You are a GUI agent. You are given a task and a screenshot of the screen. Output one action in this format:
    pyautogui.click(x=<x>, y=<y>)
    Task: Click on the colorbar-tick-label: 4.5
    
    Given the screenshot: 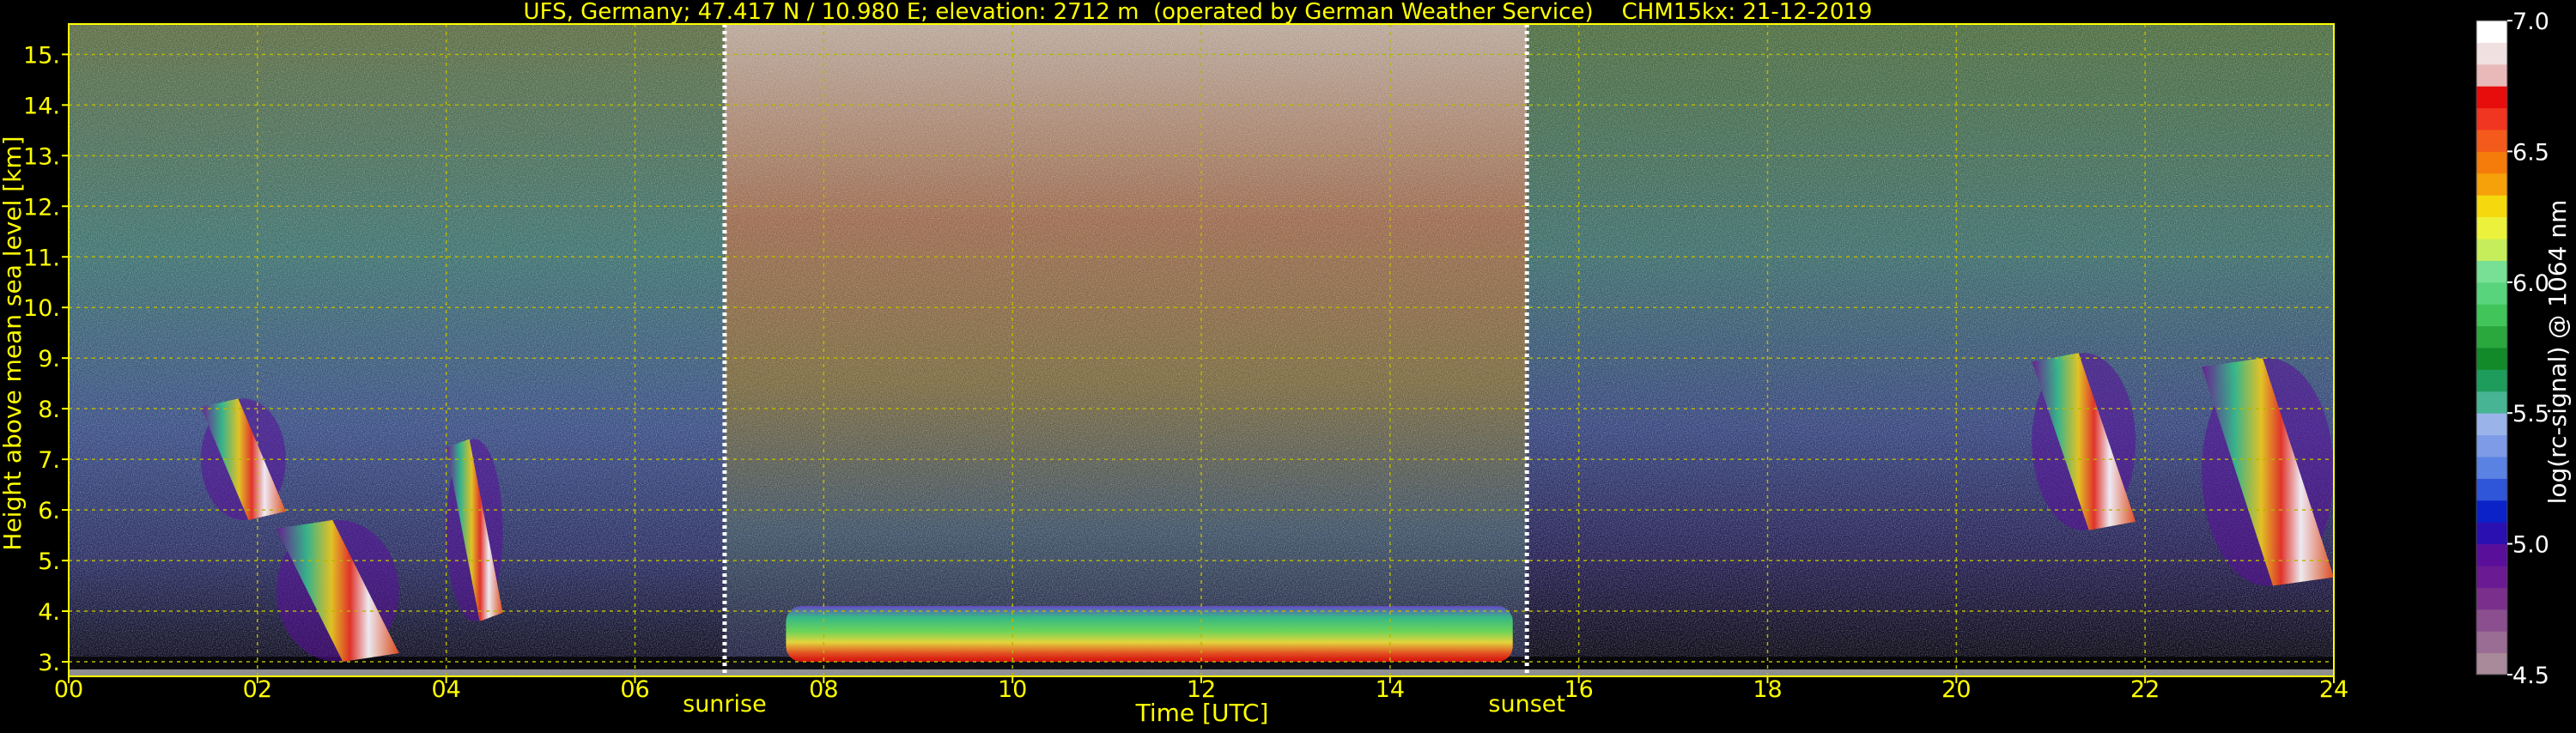 What is the action you would take?
    pyautogui.click(x=2530, y=676)
    